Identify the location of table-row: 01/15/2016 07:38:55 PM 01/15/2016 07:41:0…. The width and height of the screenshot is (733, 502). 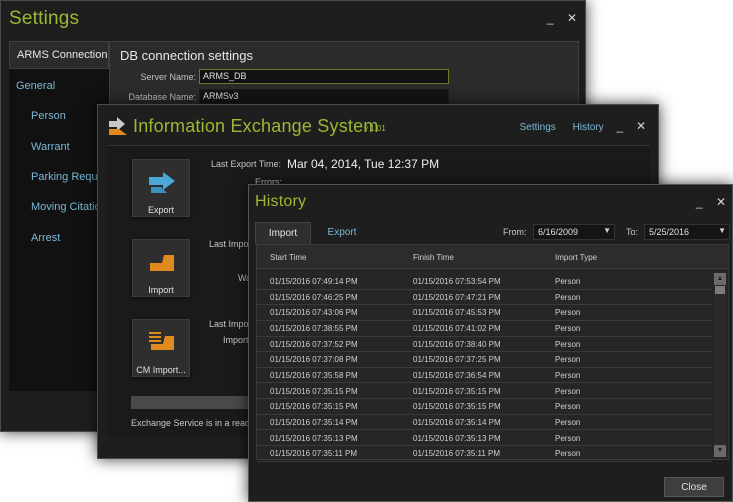
(484, 329).